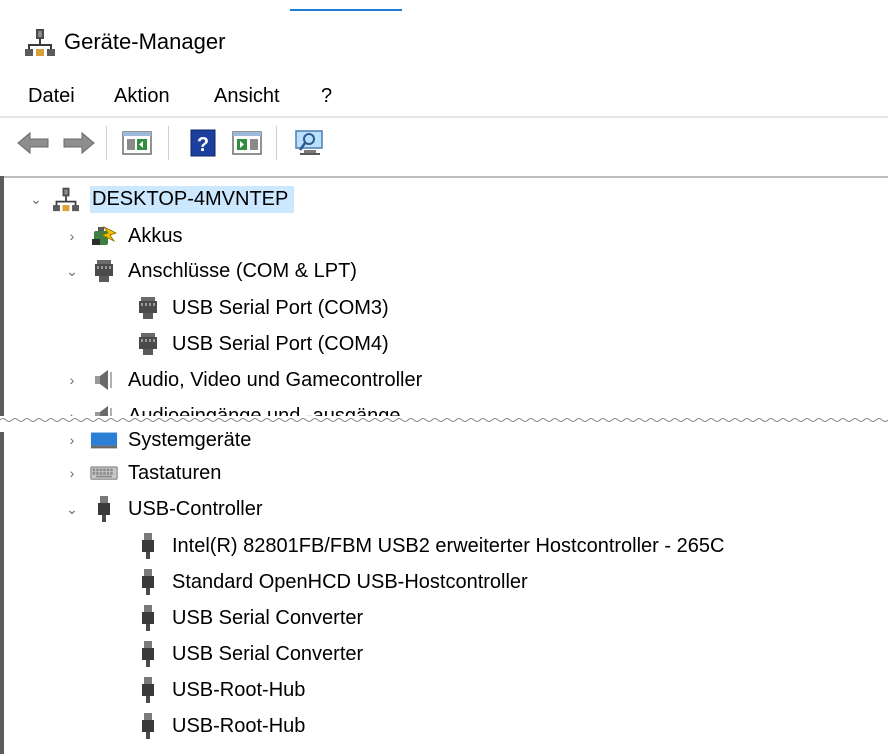  I want to click on tree-item-usb-child: Standard OpenHCD USB-Hostcontroller, so click(331, 582).